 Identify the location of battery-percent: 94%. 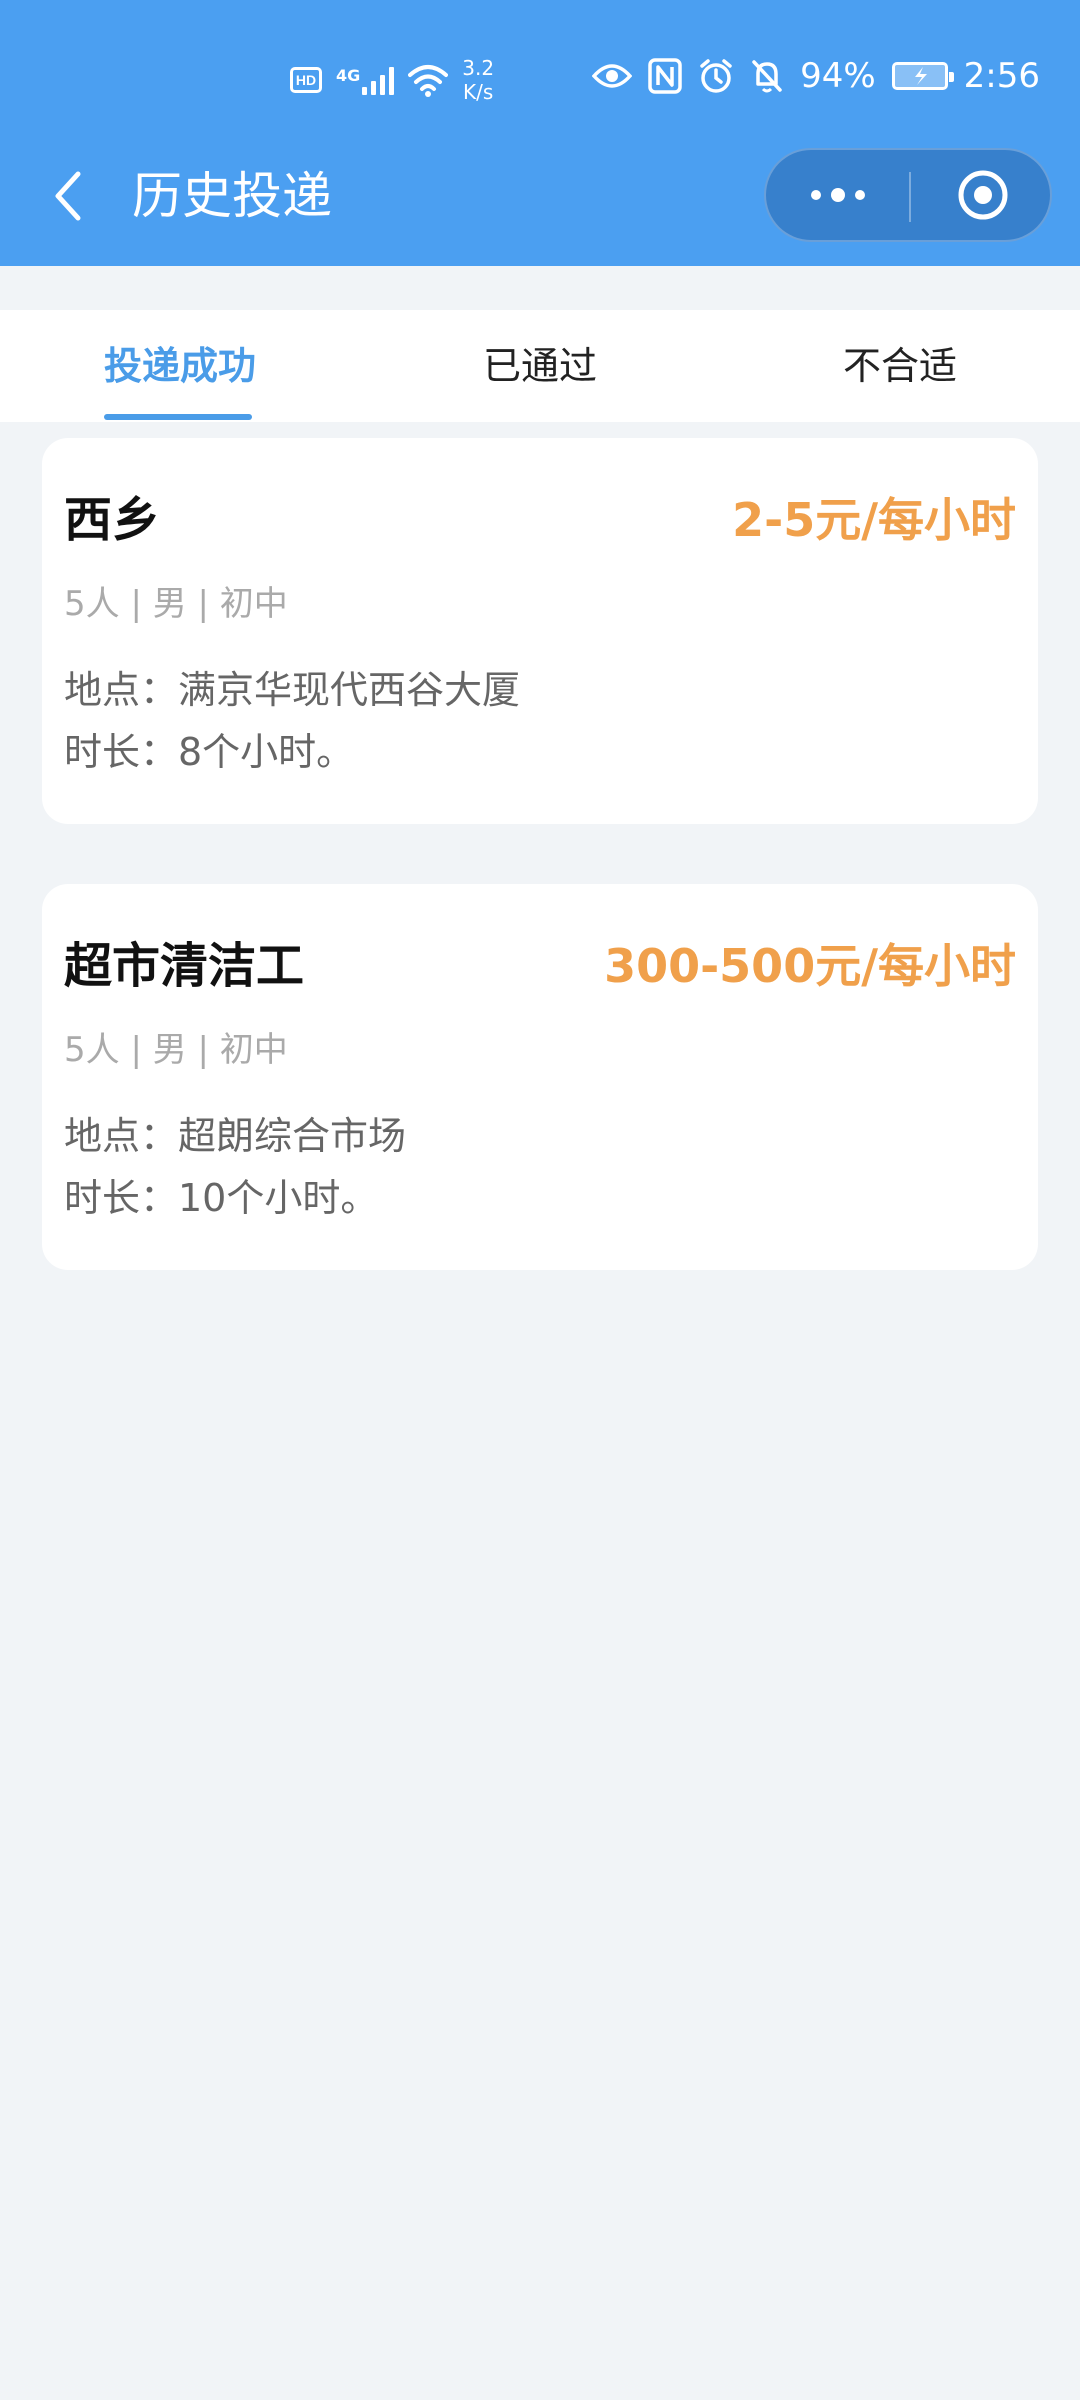
(838, 76).